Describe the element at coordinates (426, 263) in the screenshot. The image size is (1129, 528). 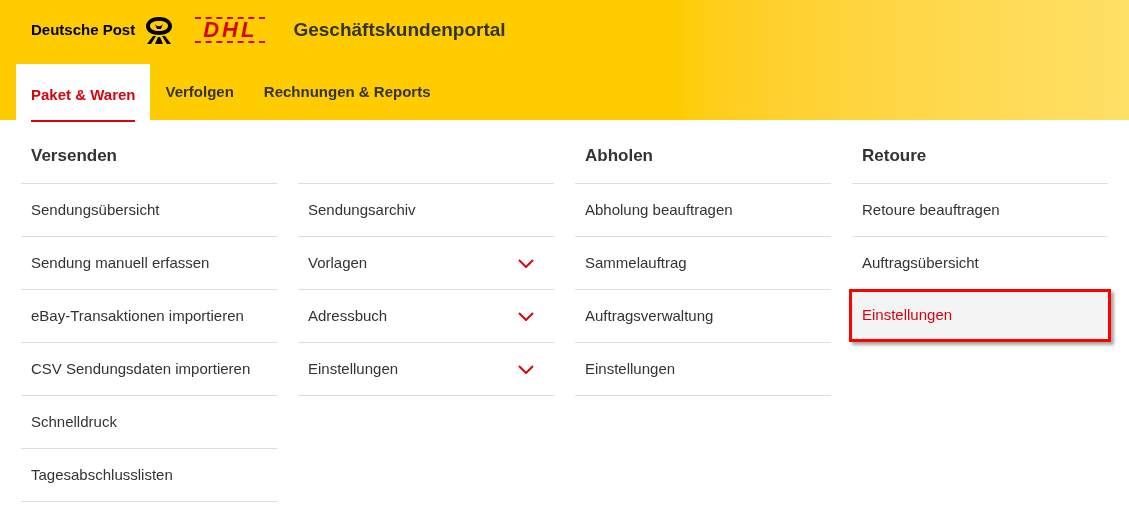
I see `menu-item: Vorlagen` at that location.